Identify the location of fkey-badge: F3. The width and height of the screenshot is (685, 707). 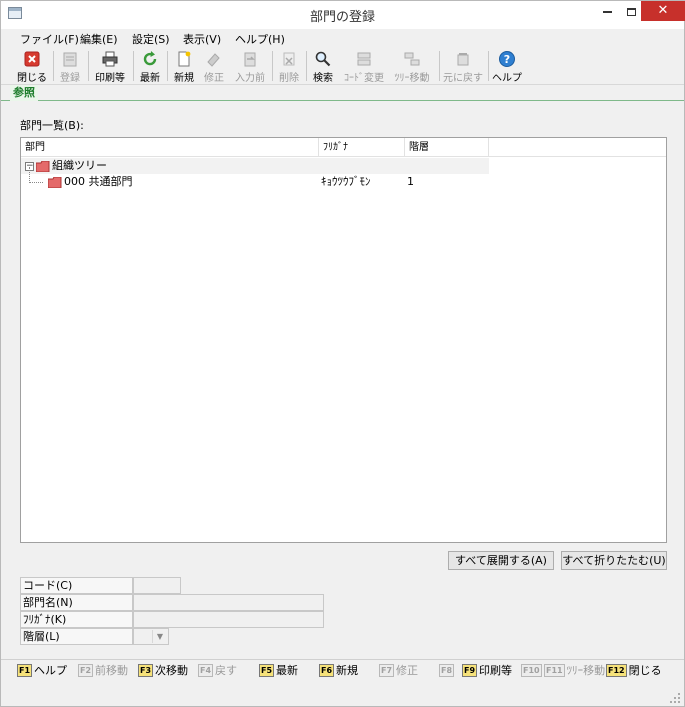
(146, 670).